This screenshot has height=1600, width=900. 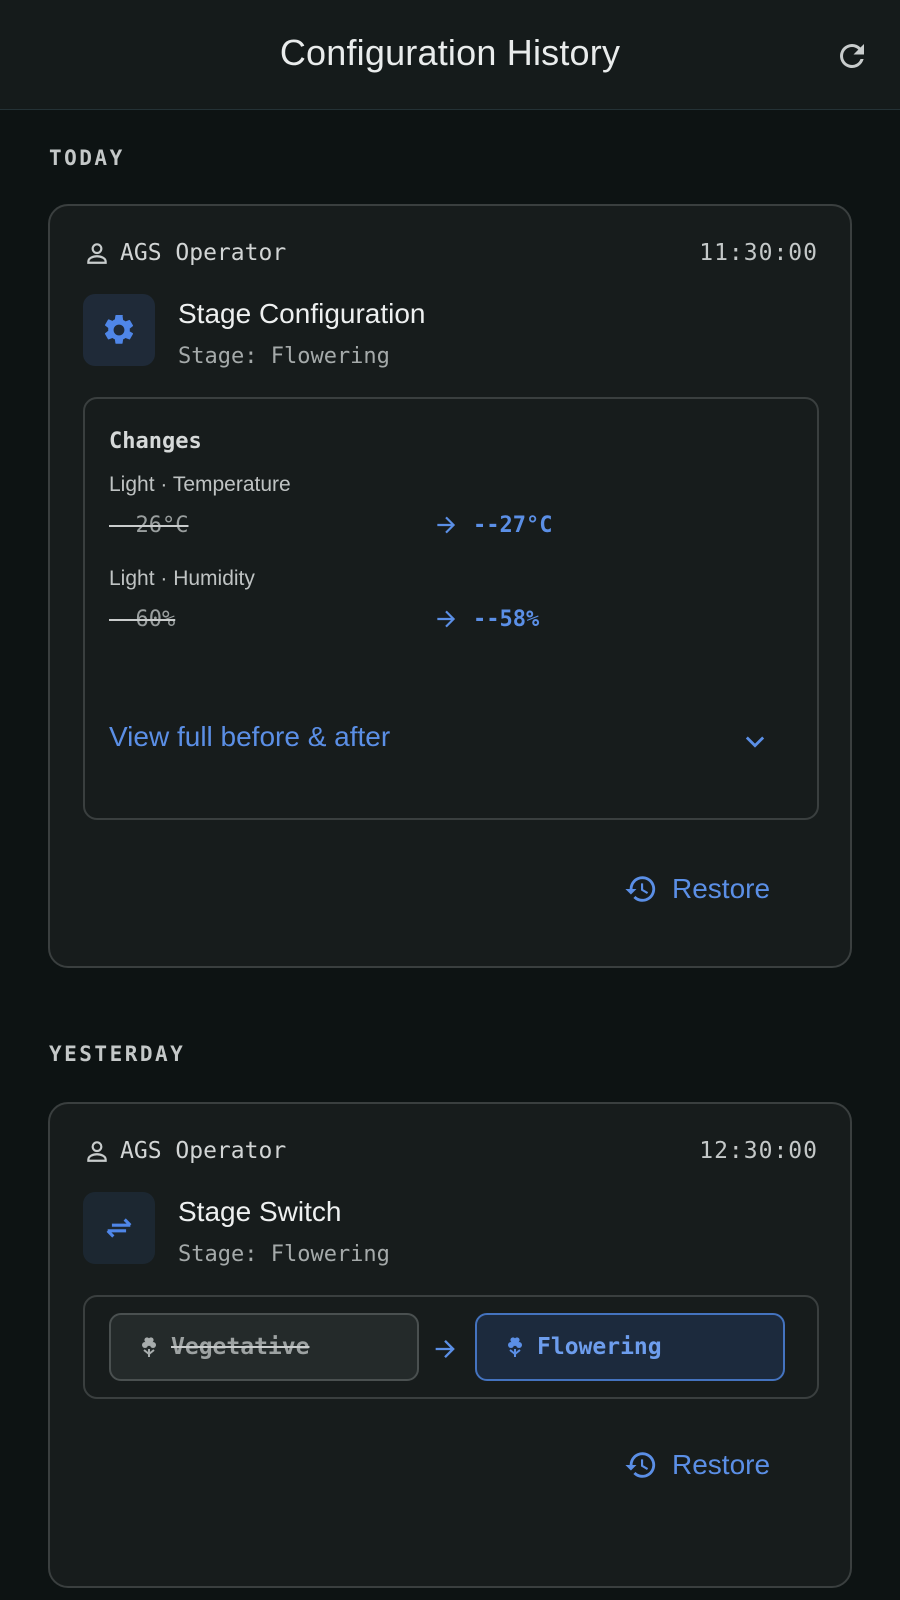 I want to click on gear-icon, so click(x=119, y=329).